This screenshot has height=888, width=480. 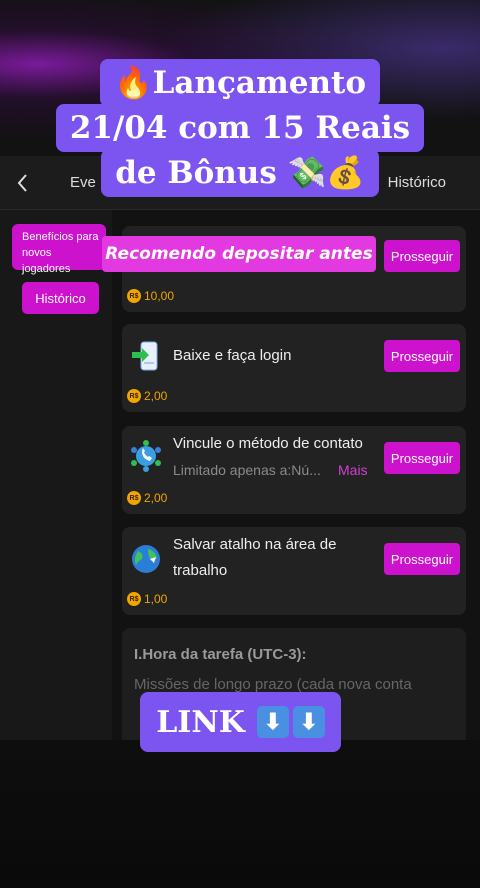 I want to click on info-text: Missões de longo prazo (cada nova conta, so click(x=273, y=684).